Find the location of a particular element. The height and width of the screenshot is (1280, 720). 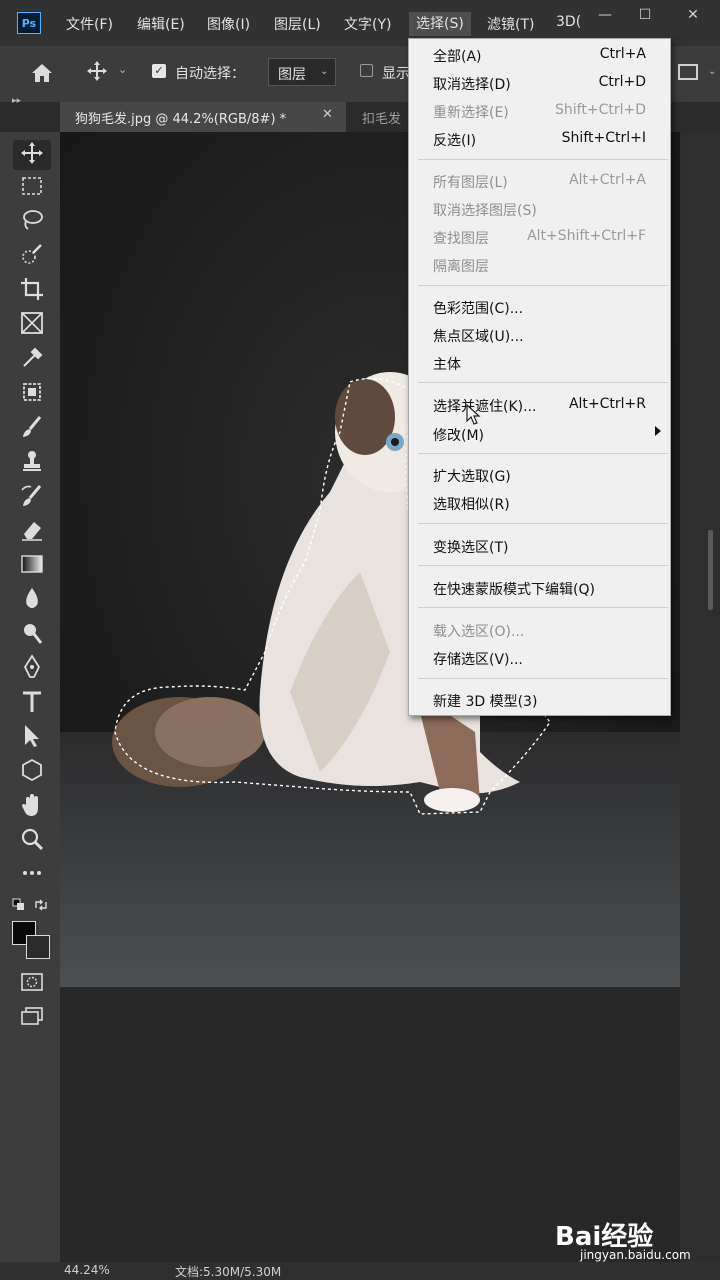

path-select-icon is located at coordinates (32, 736).